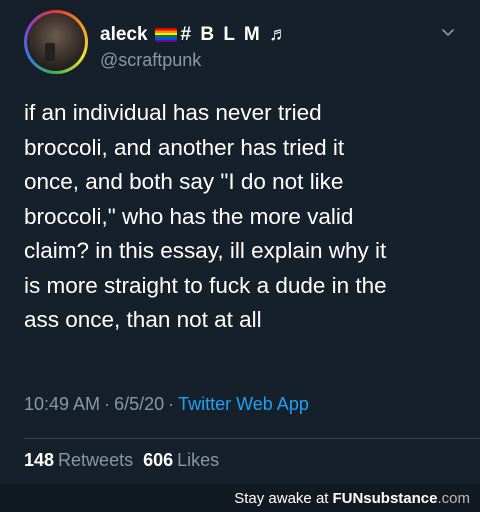 This screenshot has width=480, height=512. I want to click on chevron-down-icon, so click(448, 32).